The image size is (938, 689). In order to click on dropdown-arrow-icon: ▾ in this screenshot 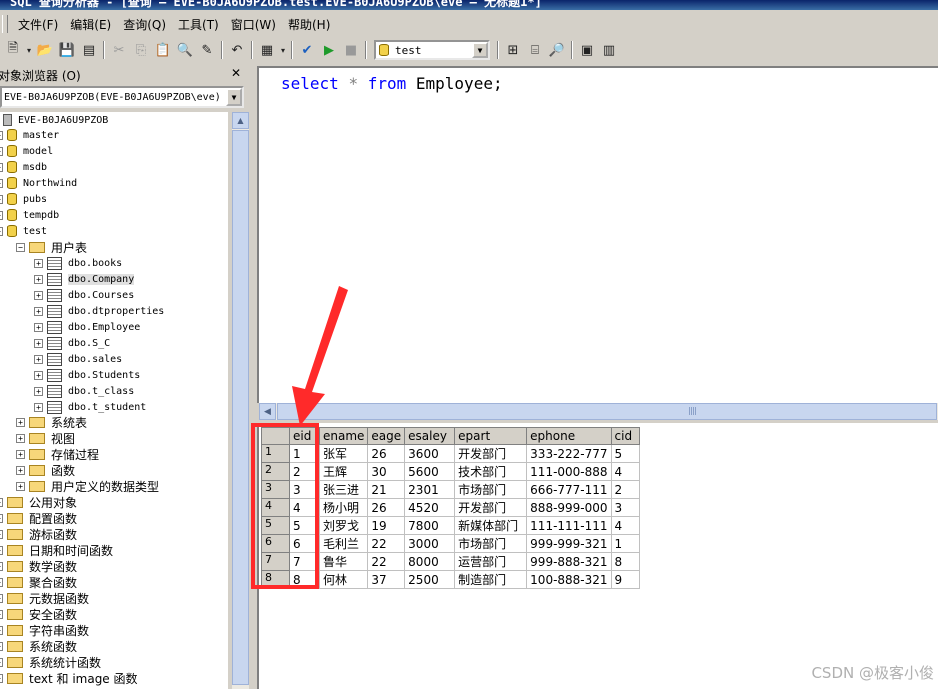, I will do `click(29, 50)`.